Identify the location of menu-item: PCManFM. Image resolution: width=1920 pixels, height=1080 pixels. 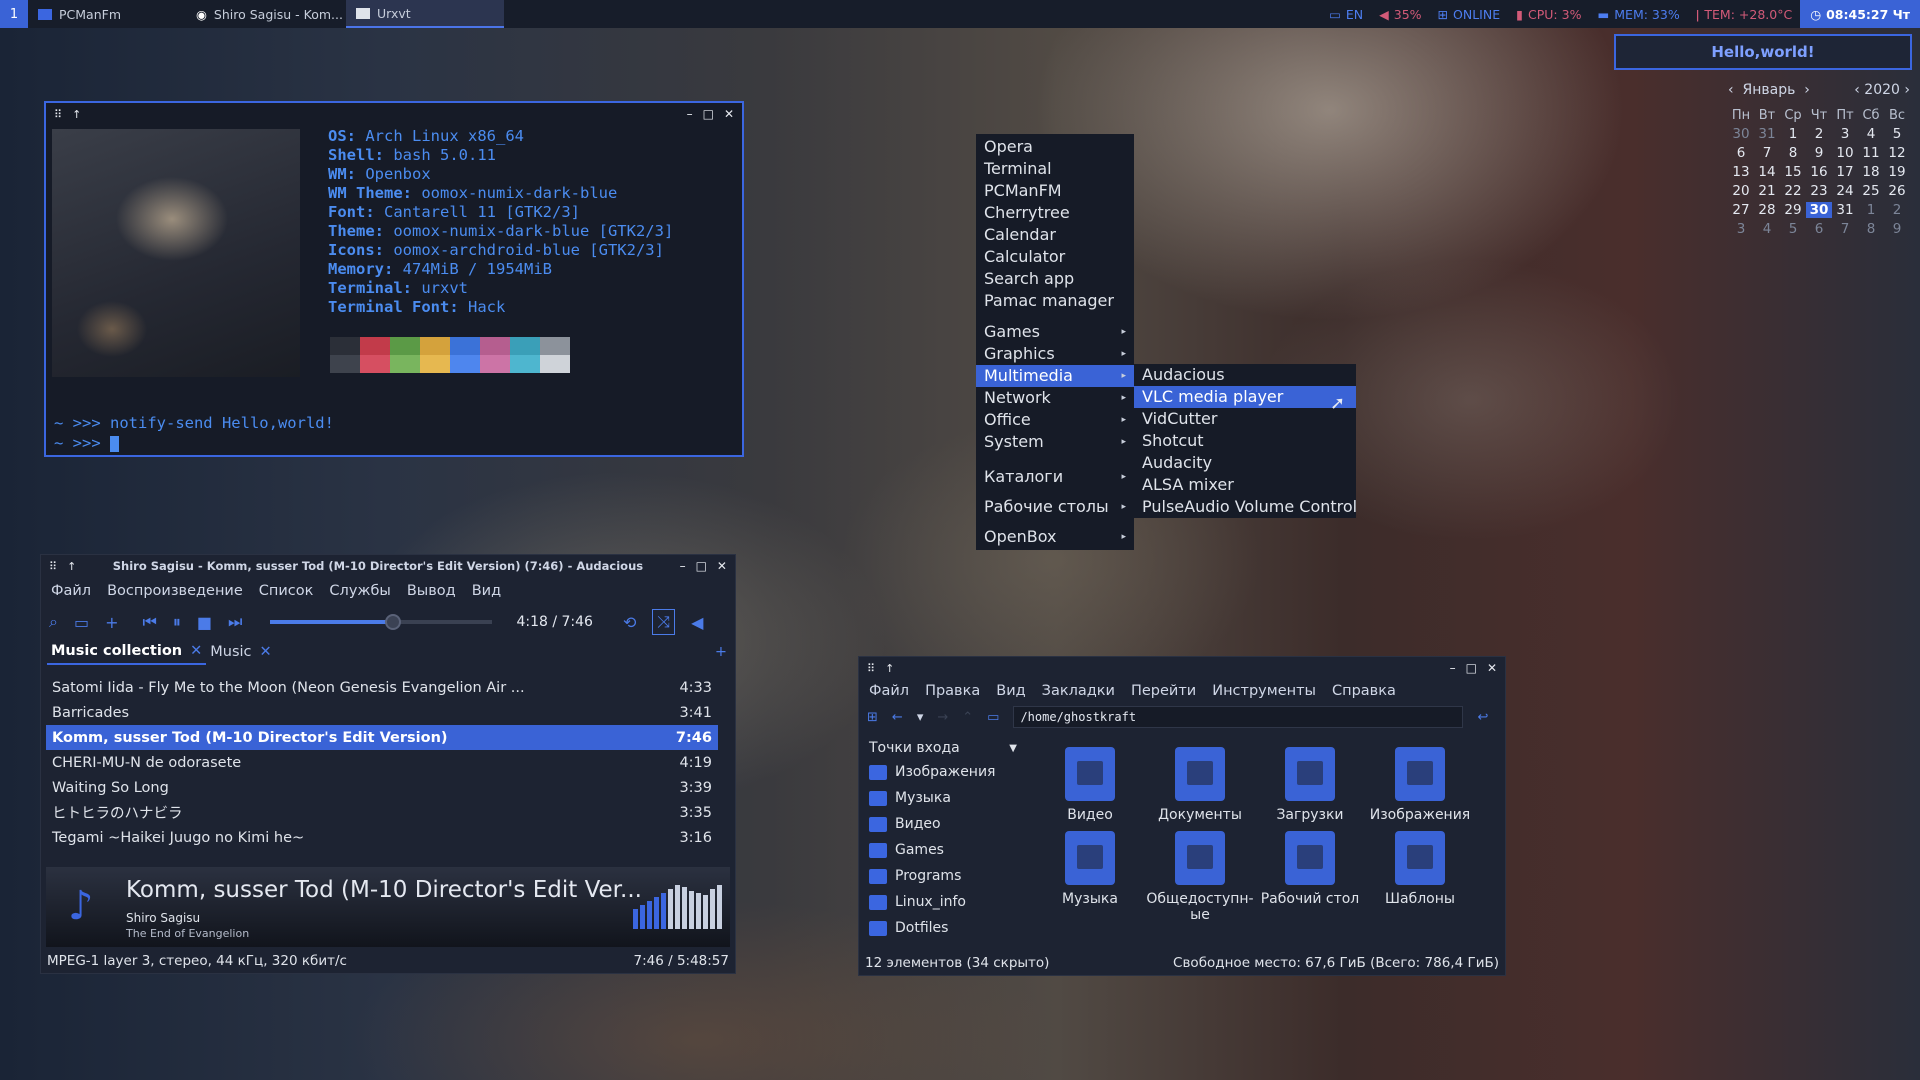
(1055, 191).